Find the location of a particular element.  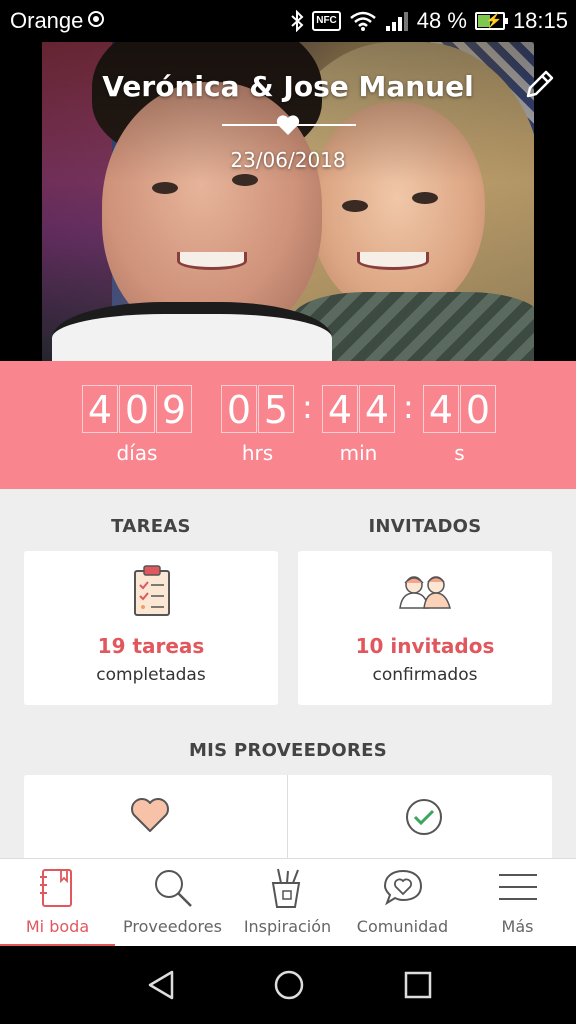

days-digit: 4 is located at coordinates (100, 409).